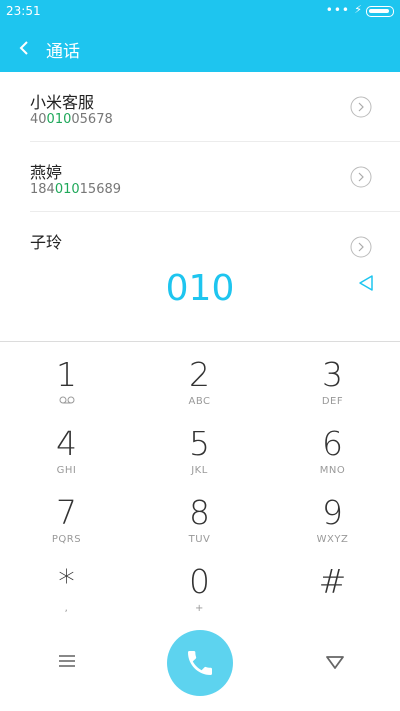 The height and width of the screenshot is (711, 400). What do you see at coordinates (199, 581) in the screenshot?
I see `key-digit: 0` at bounding box center [199, 581].